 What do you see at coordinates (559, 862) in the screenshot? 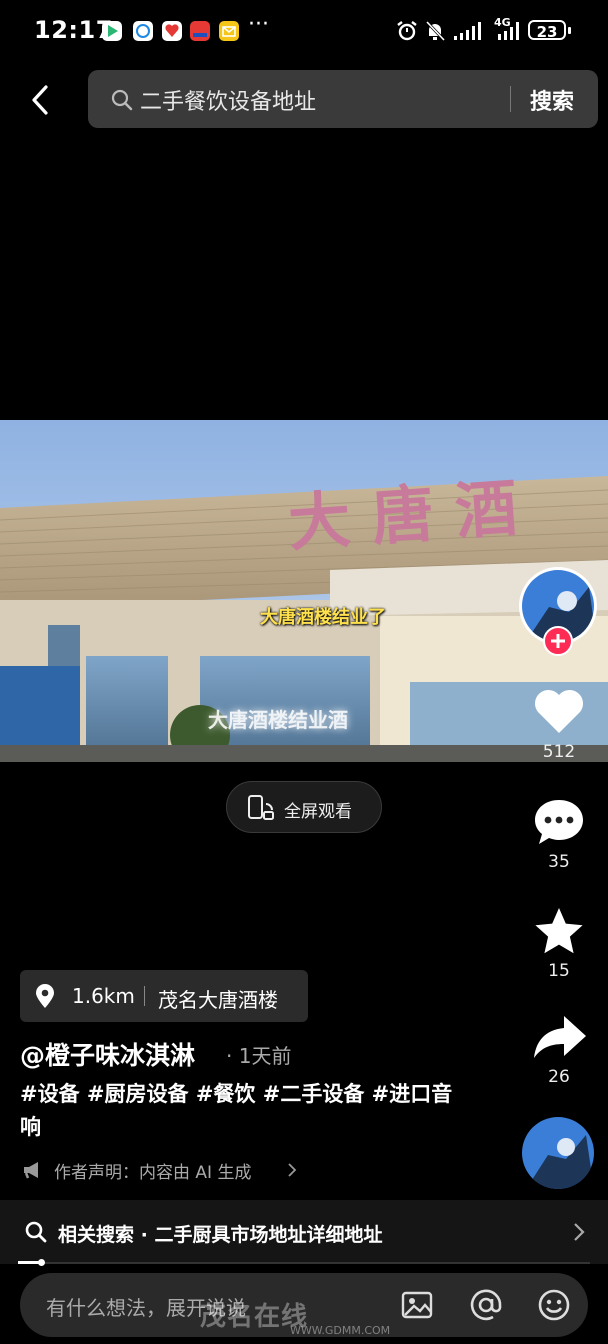
I see `comment-count: 35` at bounding box center [559, 862].